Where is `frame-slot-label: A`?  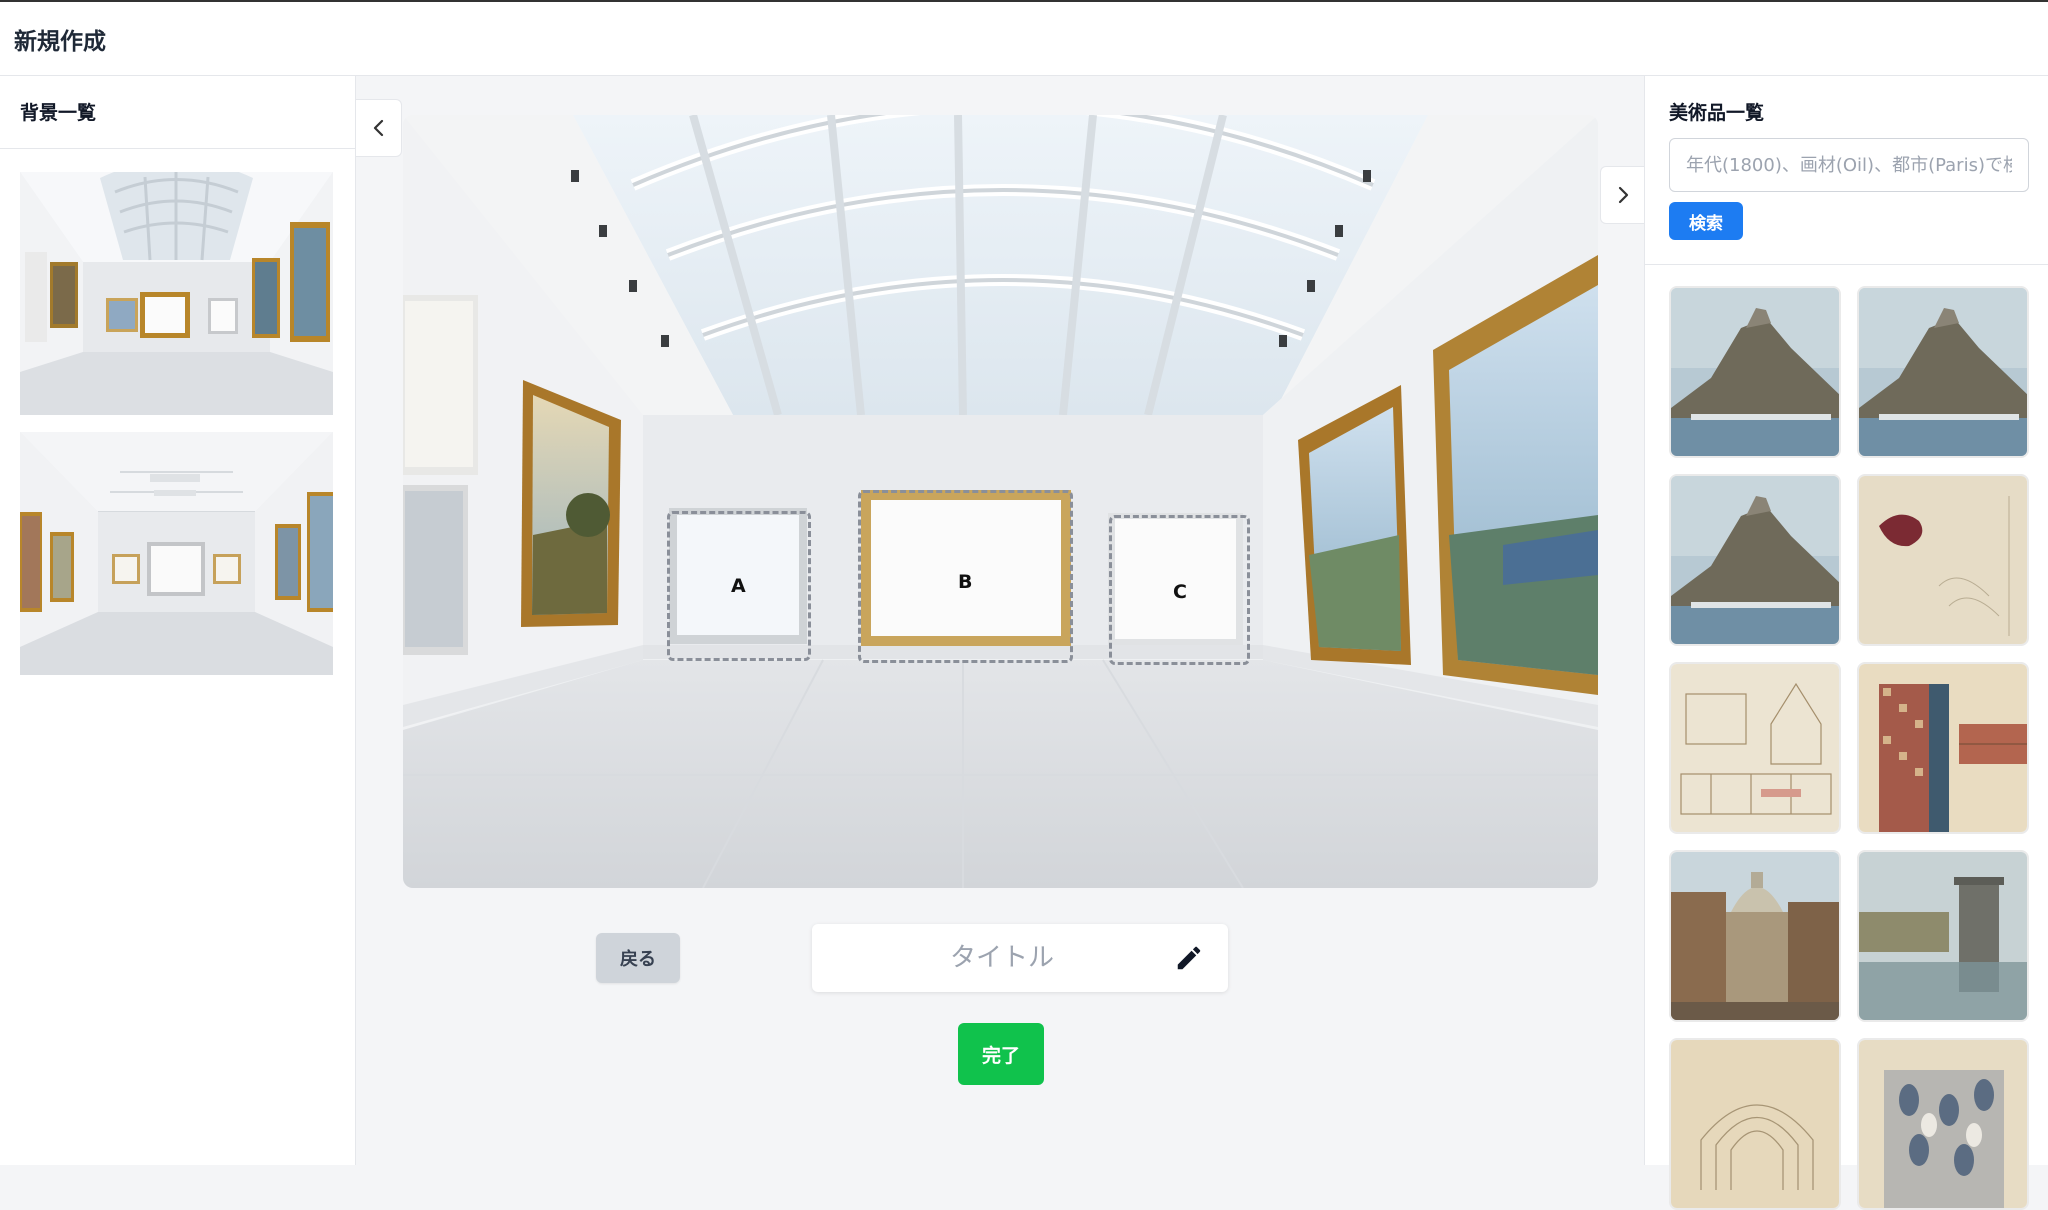 frame-slot-label: A is located at coordinates (738, 586).